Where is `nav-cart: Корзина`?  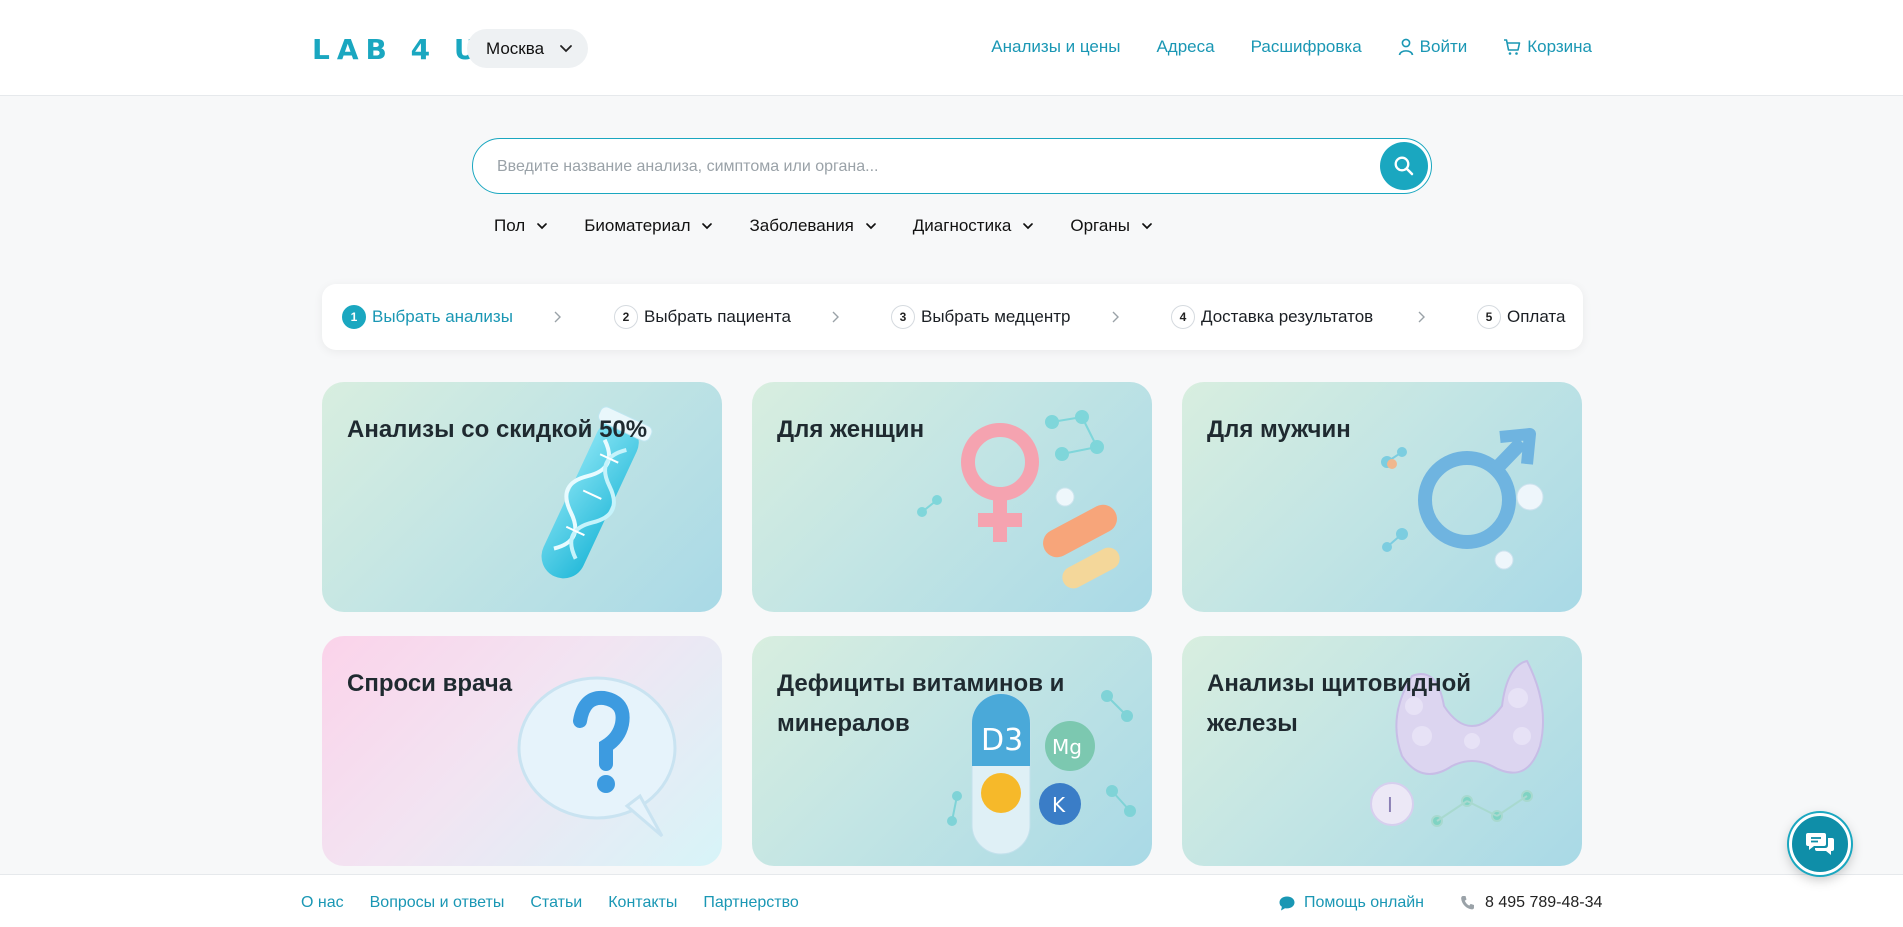
nav-cart: Корзина is located at coordinates (1547, 47).